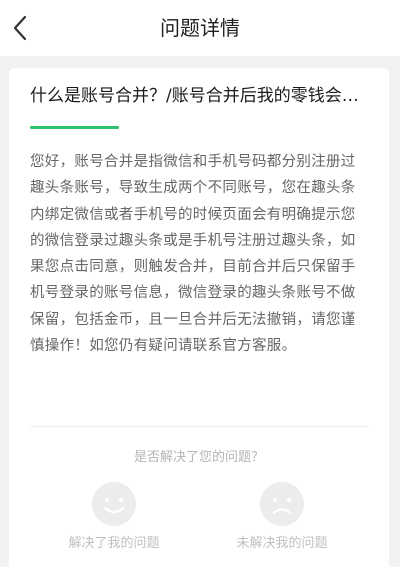 The height and width of the screenshot is (567, 400). I want to click on solved-button: 解决了我的问题, so click(114, 516).